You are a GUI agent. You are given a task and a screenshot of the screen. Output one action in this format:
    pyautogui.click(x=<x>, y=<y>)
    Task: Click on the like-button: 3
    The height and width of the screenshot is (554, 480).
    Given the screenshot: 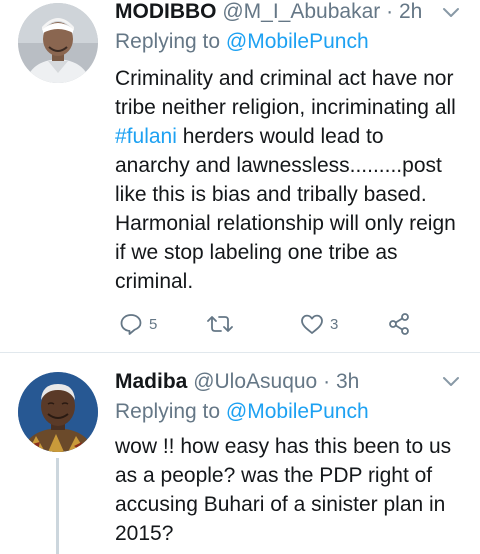 What is the action you would take?
    pyautogui.click(x=319, y=324)
    